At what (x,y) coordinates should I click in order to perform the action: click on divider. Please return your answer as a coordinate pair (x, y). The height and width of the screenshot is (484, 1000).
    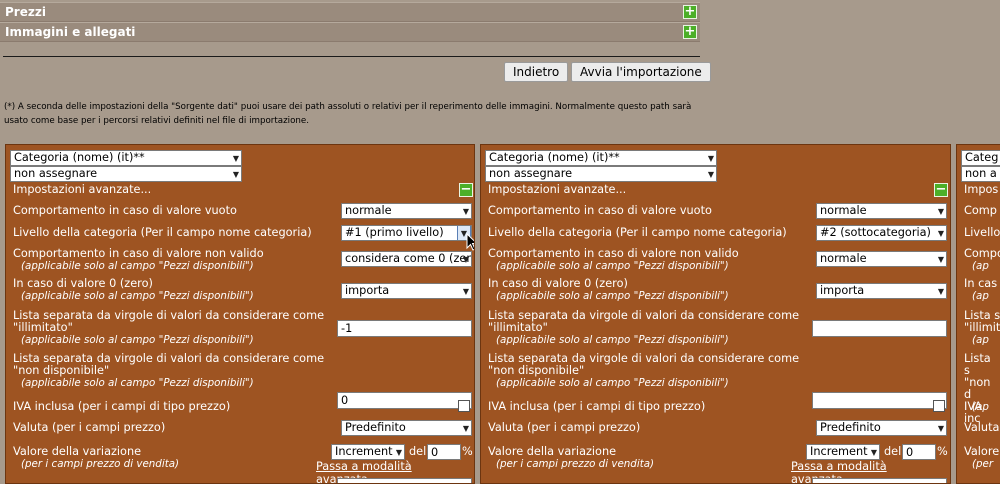
    Looking at the image, I should click on (351, 56).